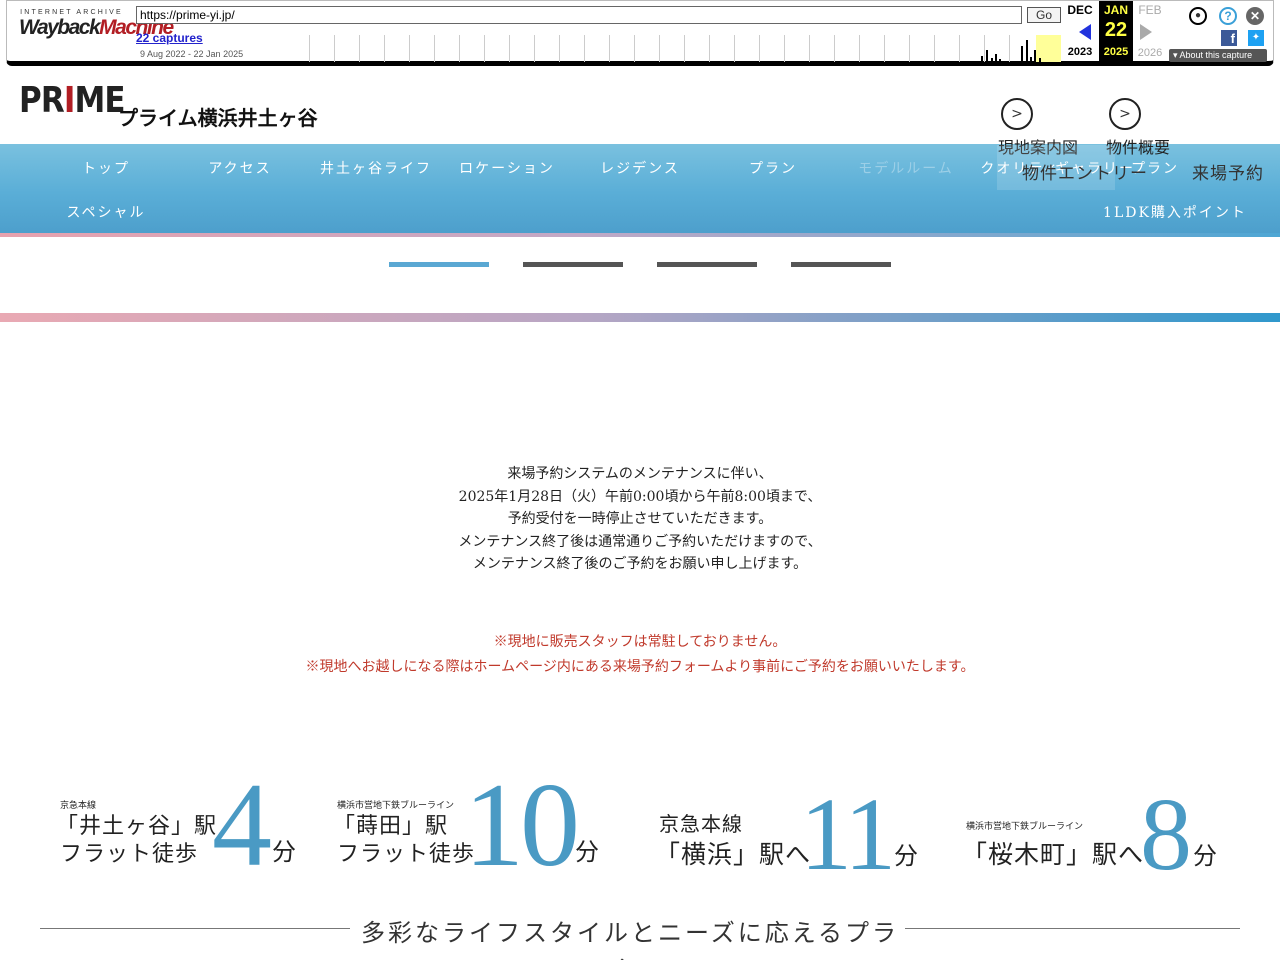  Describe the element at coordinates (42, 100) in the screenshot. I see `logo-part-a: PR` at that location.